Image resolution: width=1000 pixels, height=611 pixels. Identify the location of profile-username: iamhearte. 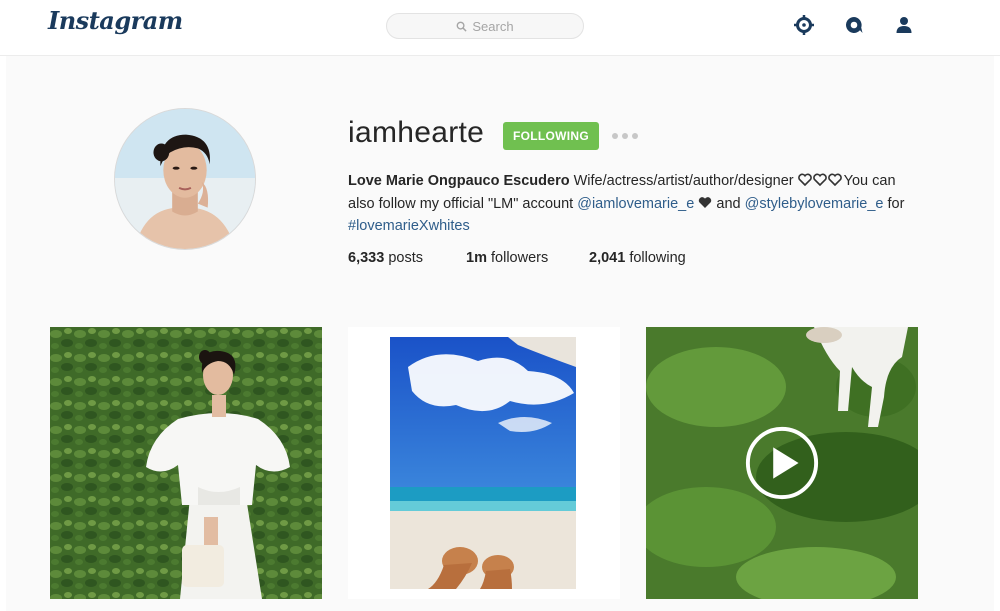
(416, 132).